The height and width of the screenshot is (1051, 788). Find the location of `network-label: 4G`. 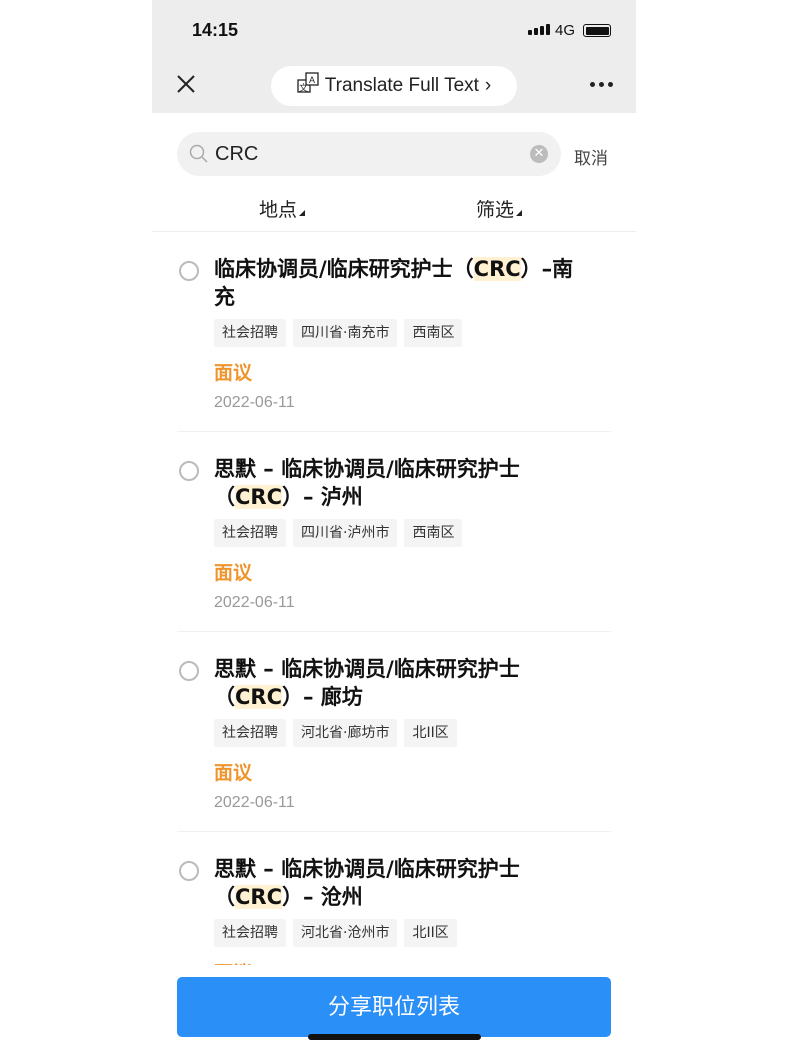

network-label: 4G is located at coordinates (565, 30).